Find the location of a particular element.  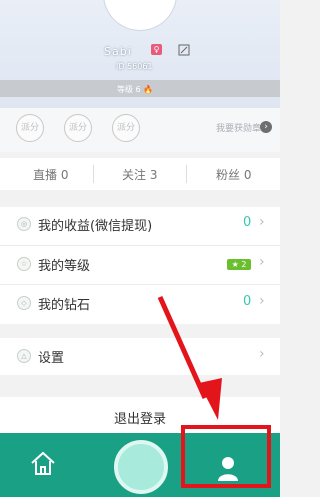

diamond-count: 0 is located at coordinates (247, 301).